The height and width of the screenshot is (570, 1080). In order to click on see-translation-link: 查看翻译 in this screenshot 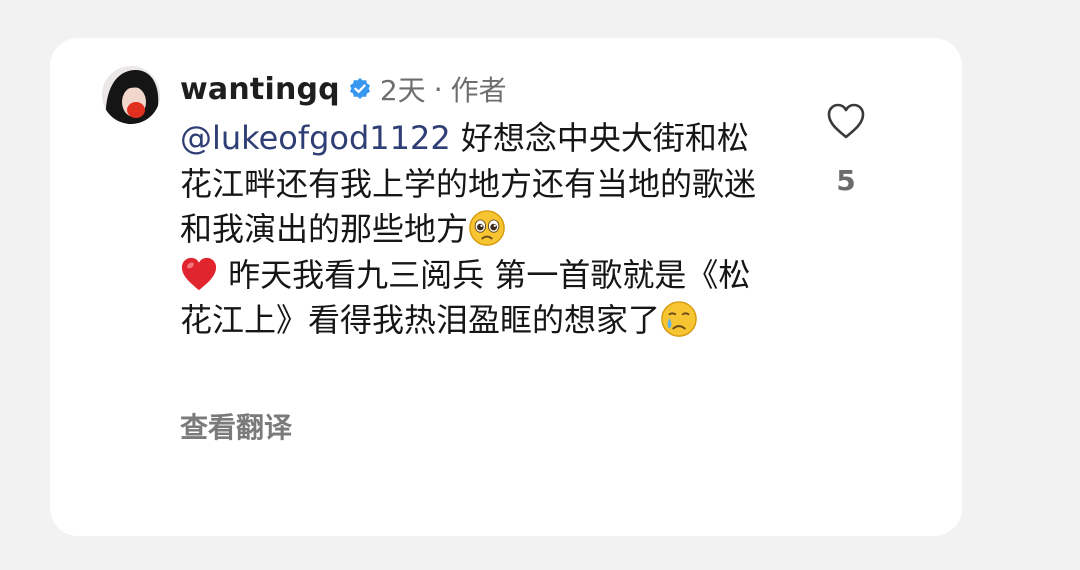, I will do `click(236, 426)`.